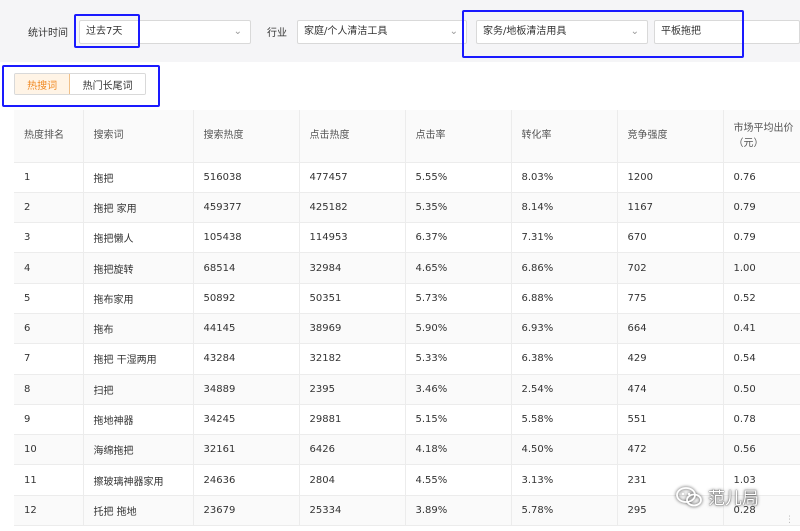 This screenshot has height=531, width=800. What do you see at coordinates (138, 450) in the screenshot?
I see `cell-search-term: 海绵拖把` at bounding box center [138, 450].